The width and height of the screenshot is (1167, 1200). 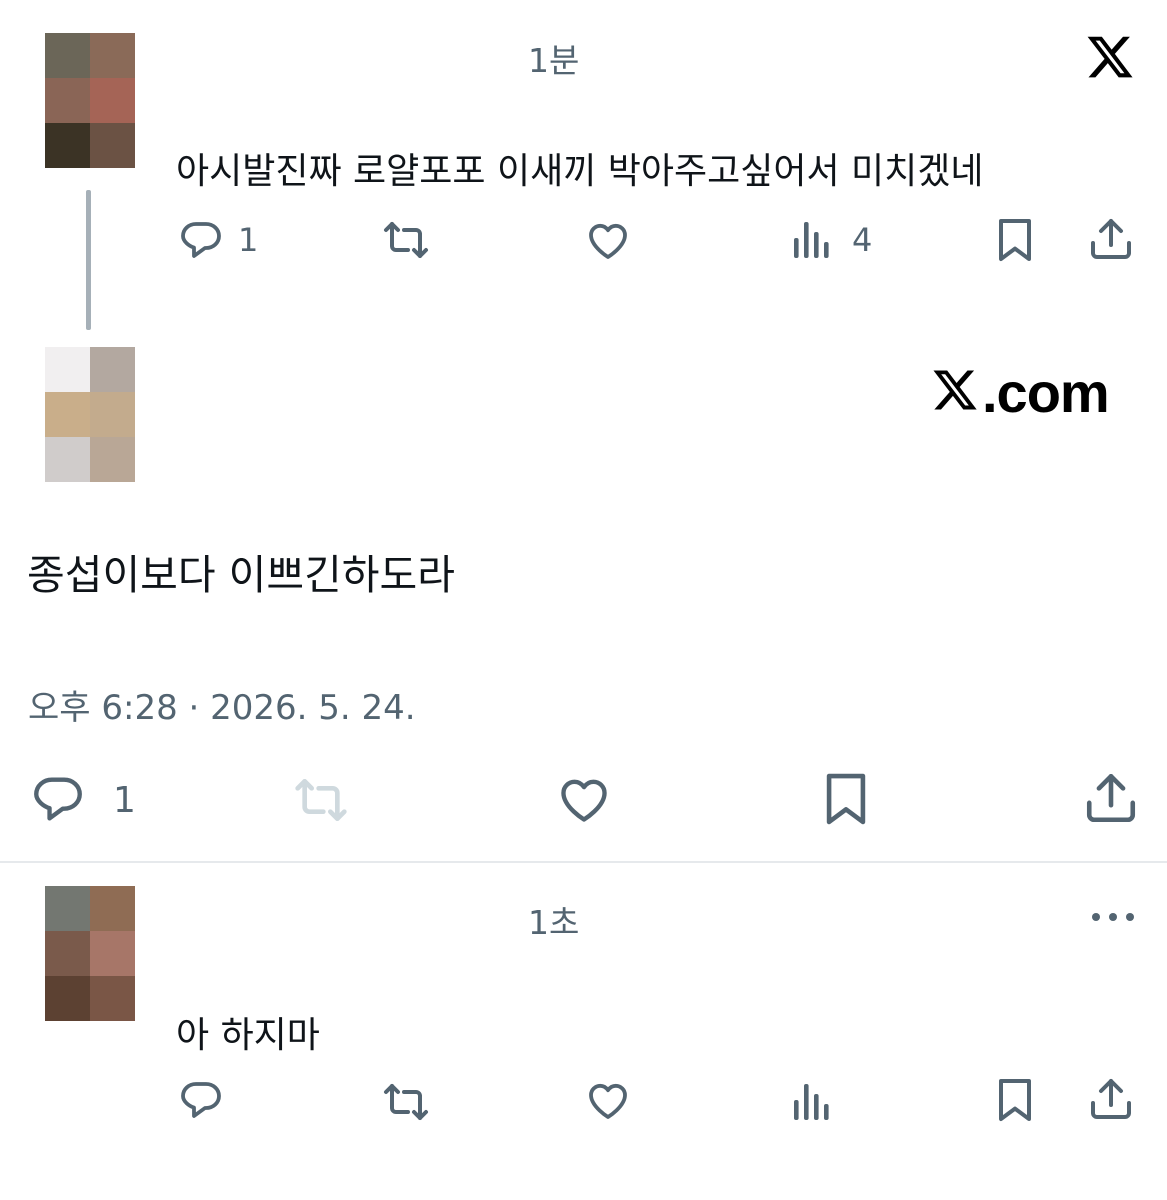 What do you see at coordinates (862, 240) in the screenshot?
I see `view-count: 4` at bounding box center [862, 240].